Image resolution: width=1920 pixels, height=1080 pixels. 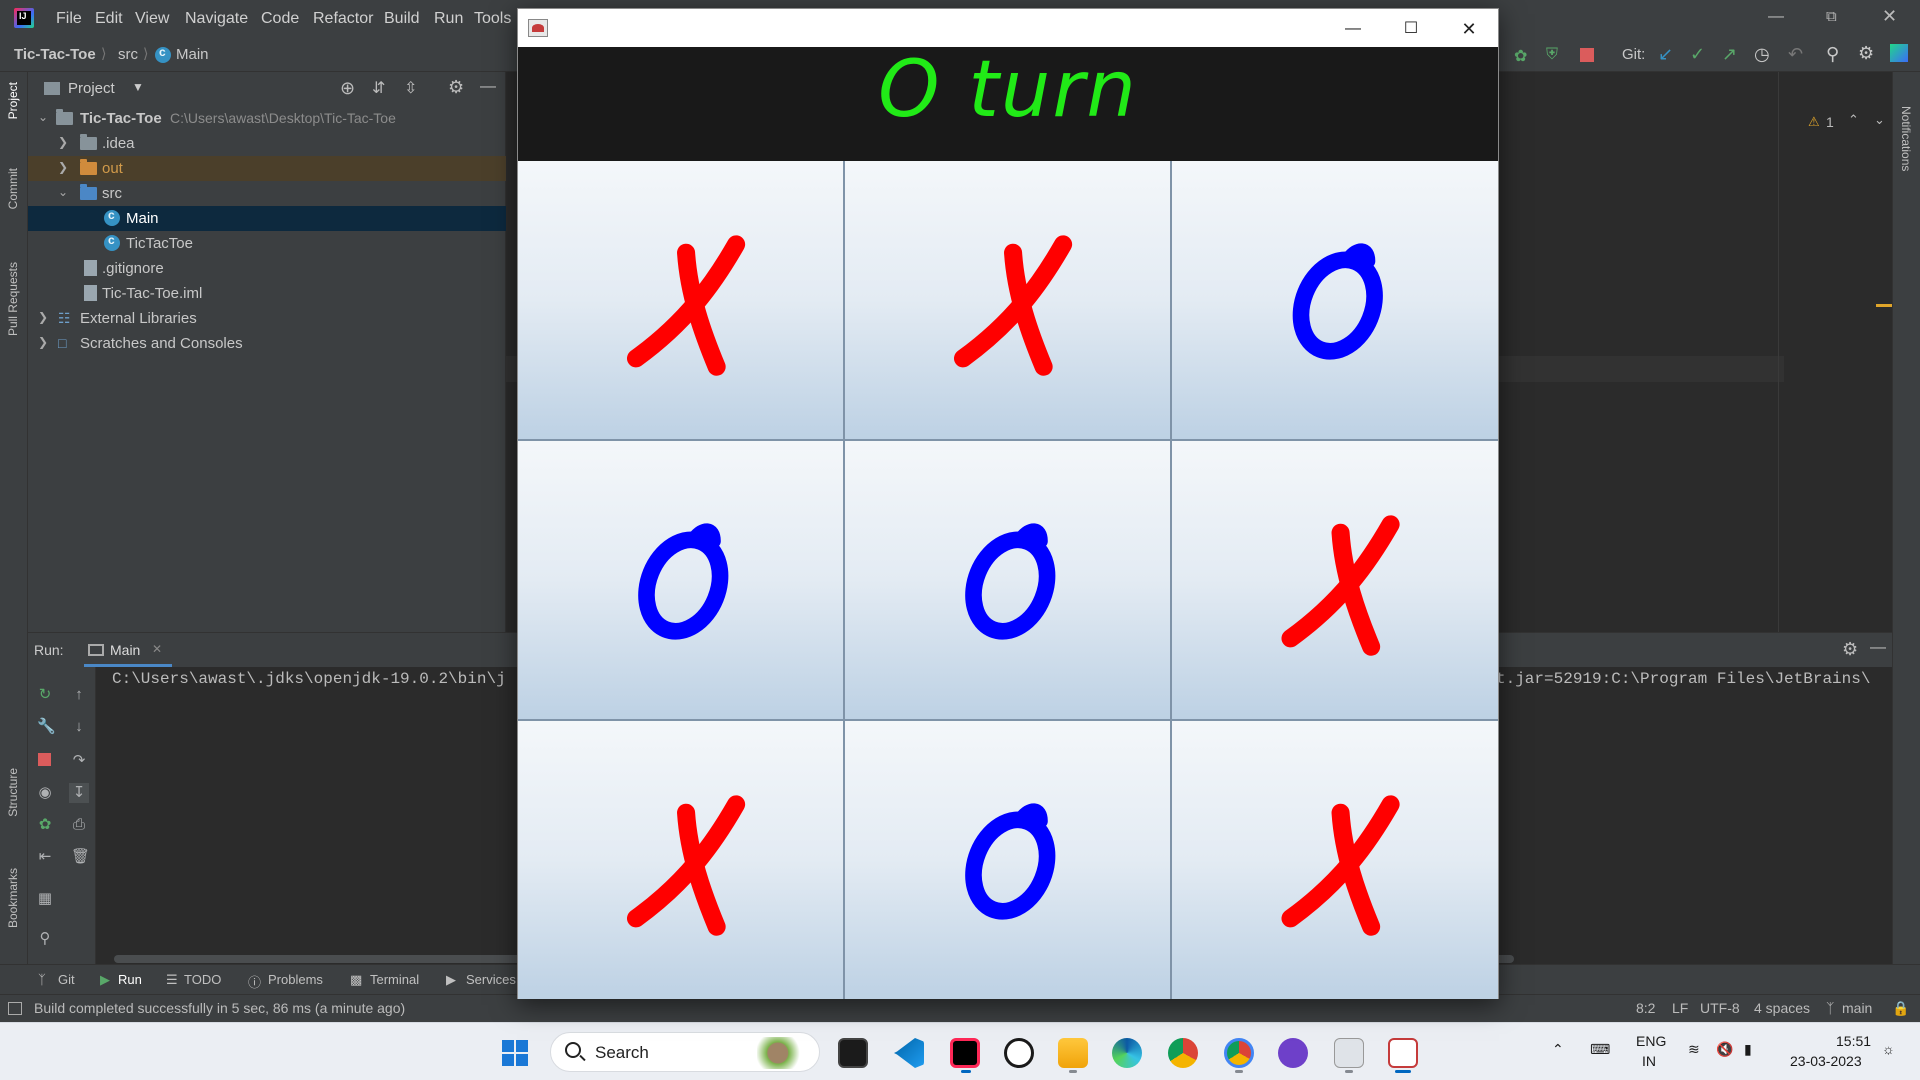 What do you see at coordinates (1073, 1053) in the screenshot?
I see `file-explorer-icon` at bounding box center [1073, 1053].